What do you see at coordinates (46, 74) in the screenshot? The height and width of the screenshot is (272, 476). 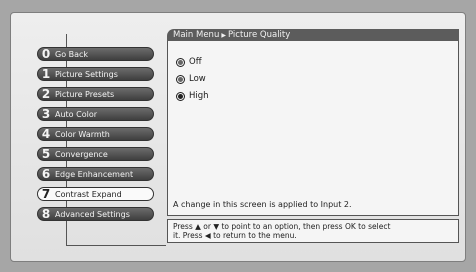 I see `menu-item-number: 1` at bounding box center [46, 74].